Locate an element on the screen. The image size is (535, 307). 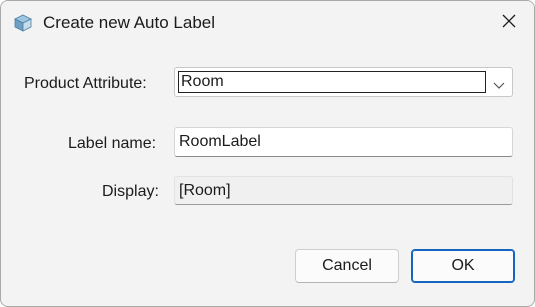
product-attribute-select: Room is located at coordinates (343, 82).